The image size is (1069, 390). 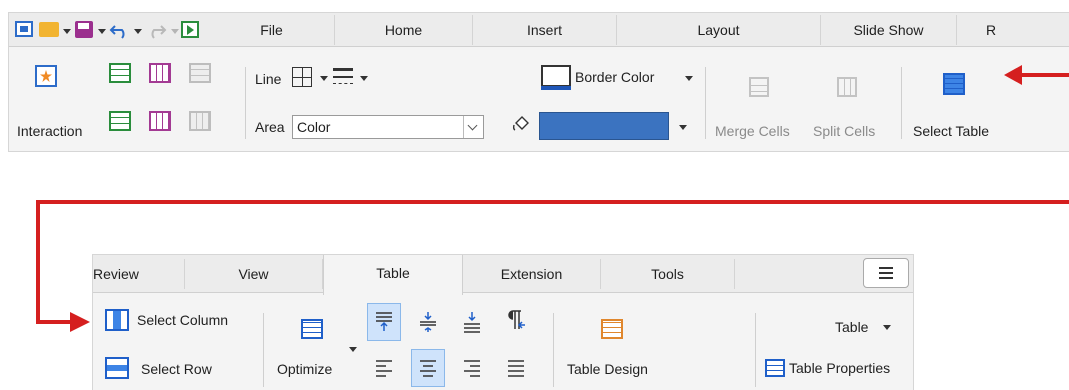 I want to click on optimize-label: Optimize, so click(x=304, y=369).